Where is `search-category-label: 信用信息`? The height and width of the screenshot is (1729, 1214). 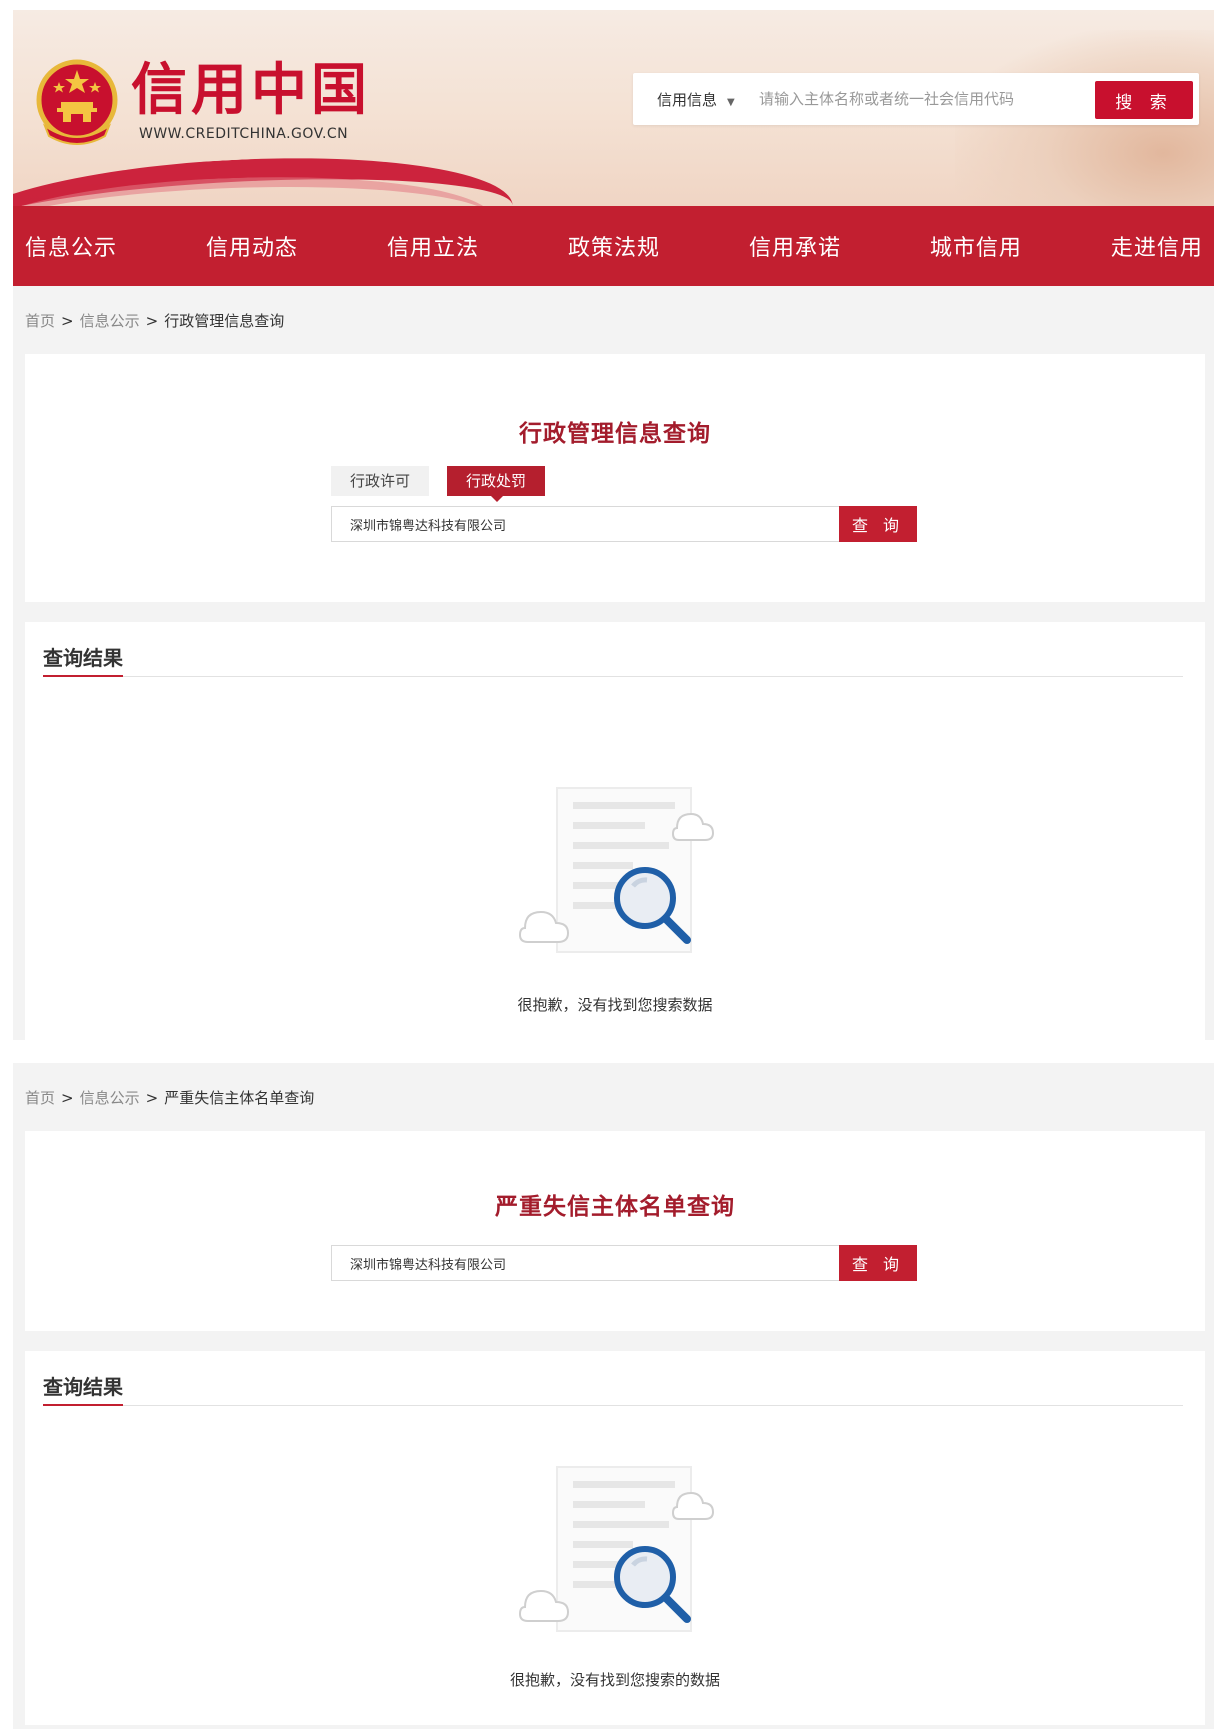
search-category-label: 信用信息 is located at coordinates (687, 100).